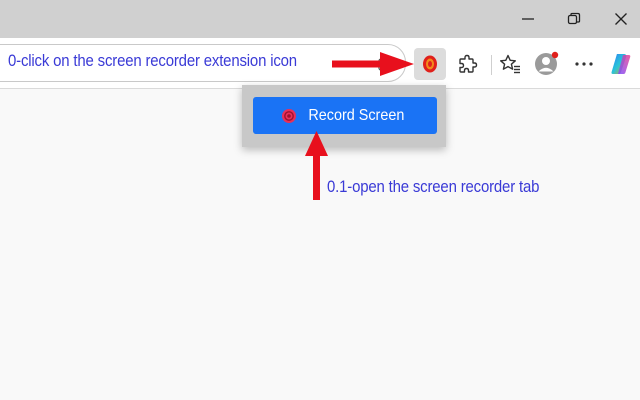 Image resolution: width=640 pixels, height=400 pixels. Describe the element at coordinates (373, 64) in the screenshot. I see `arrow-to-extension-icon` at that location.